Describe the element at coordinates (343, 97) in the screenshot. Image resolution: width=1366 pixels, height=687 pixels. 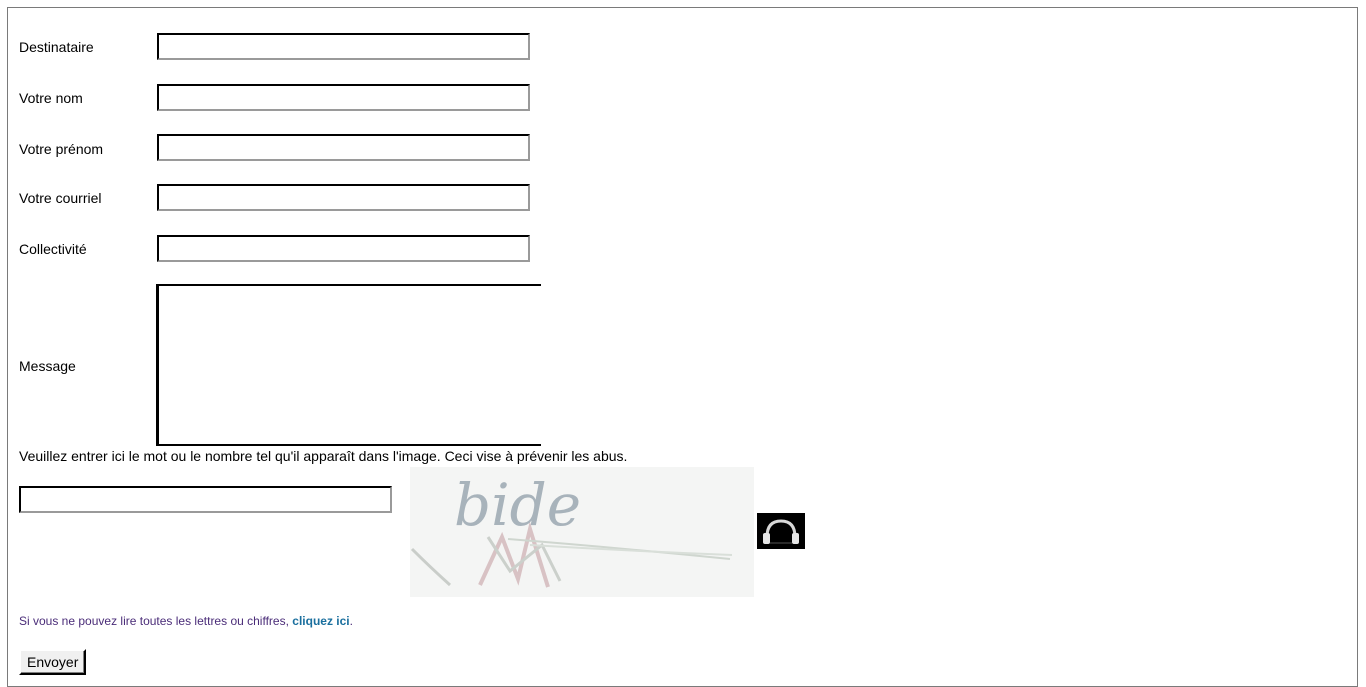
I see `nom-input` at that location.